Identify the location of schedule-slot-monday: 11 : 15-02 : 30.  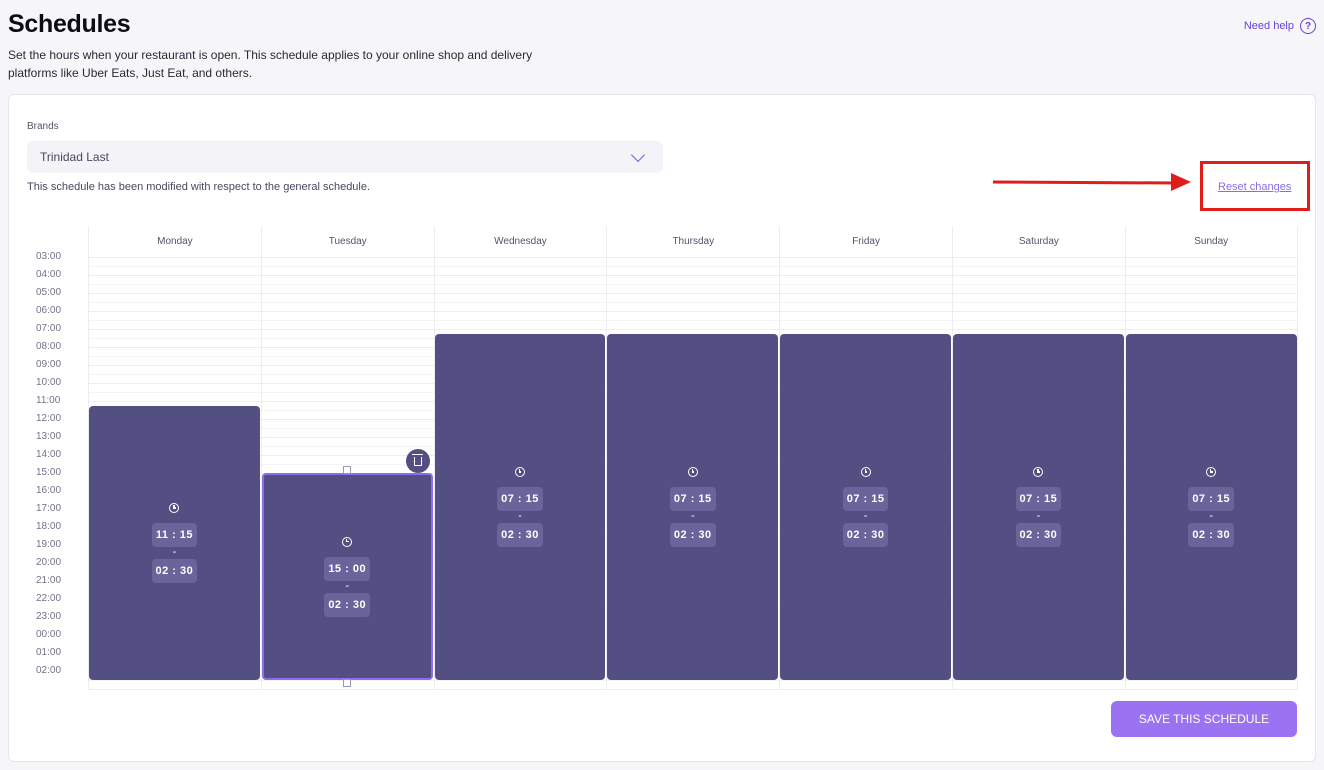
(174, 542).